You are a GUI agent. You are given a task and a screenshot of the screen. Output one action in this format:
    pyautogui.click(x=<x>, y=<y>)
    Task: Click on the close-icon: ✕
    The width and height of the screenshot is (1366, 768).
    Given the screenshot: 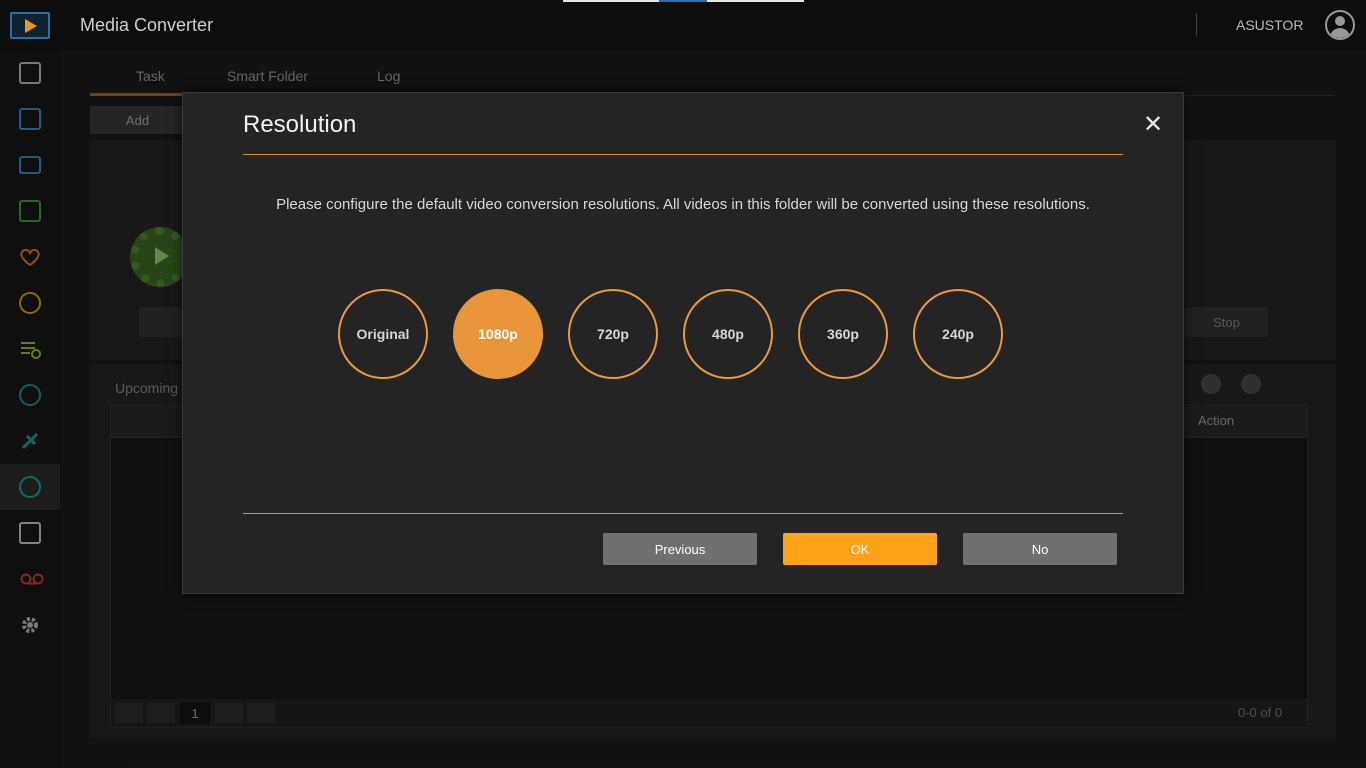 What is the action you would take?
    pyautogui.click(x=1153, y=125)
    